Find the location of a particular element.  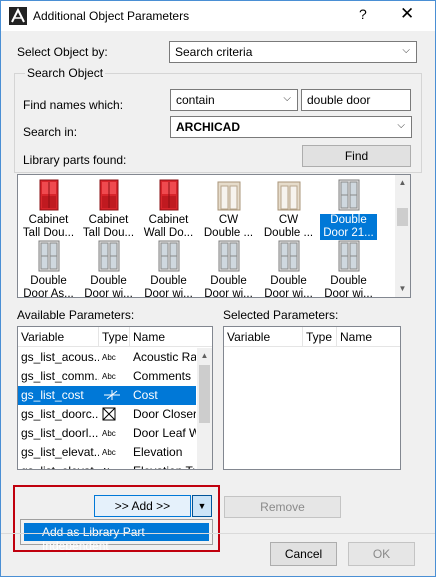

gallery-scrollbar: ▲ ▼ is located at coordinates (402, 236).